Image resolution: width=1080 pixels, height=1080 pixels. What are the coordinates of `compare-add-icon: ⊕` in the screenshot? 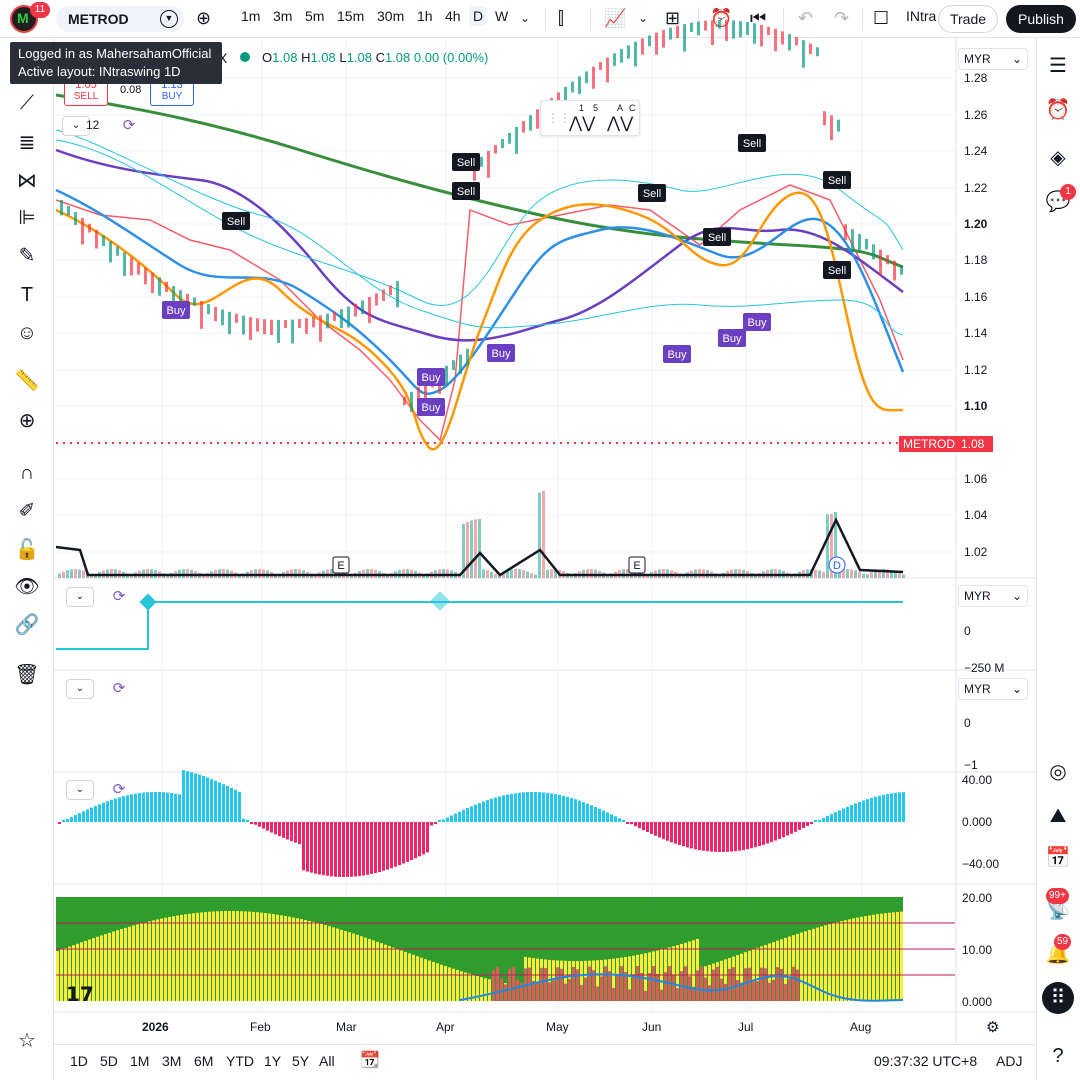 It's located at (203, 18).